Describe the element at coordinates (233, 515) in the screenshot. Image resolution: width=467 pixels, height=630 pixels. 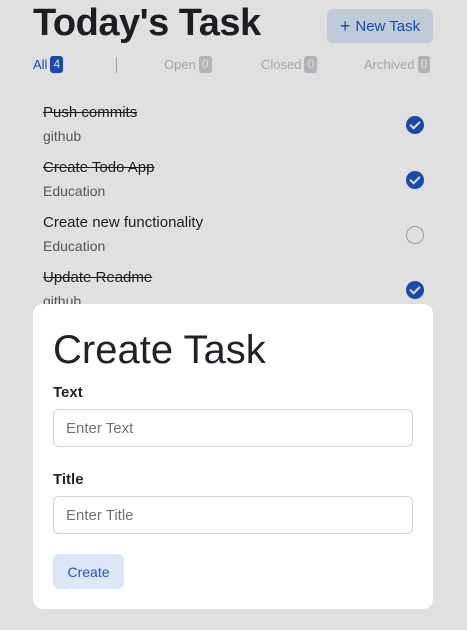
I see `title-input` at that location.